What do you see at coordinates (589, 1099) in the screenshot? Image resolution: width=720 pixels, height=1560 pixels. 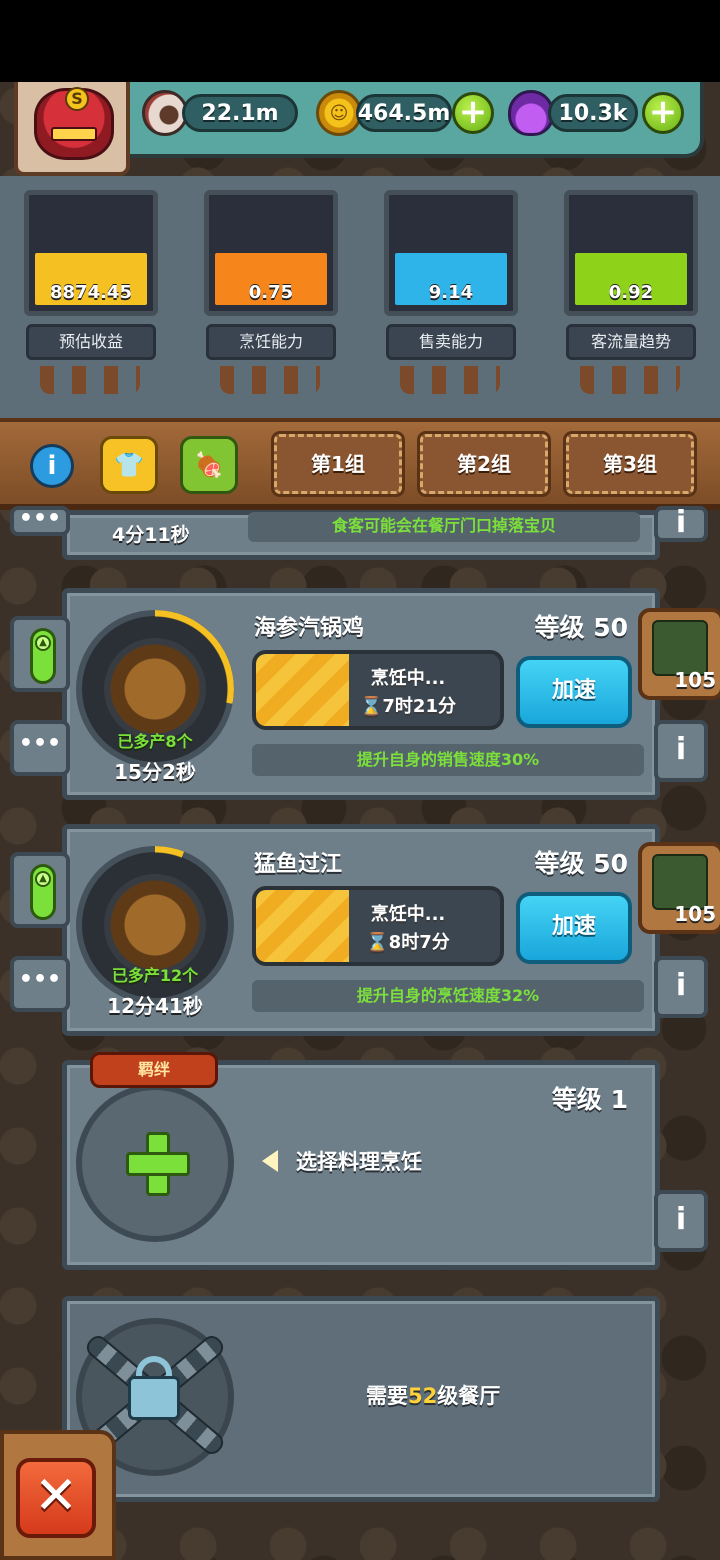 I see `slot-level: 等级 1` at bounding box center [589, 1099].